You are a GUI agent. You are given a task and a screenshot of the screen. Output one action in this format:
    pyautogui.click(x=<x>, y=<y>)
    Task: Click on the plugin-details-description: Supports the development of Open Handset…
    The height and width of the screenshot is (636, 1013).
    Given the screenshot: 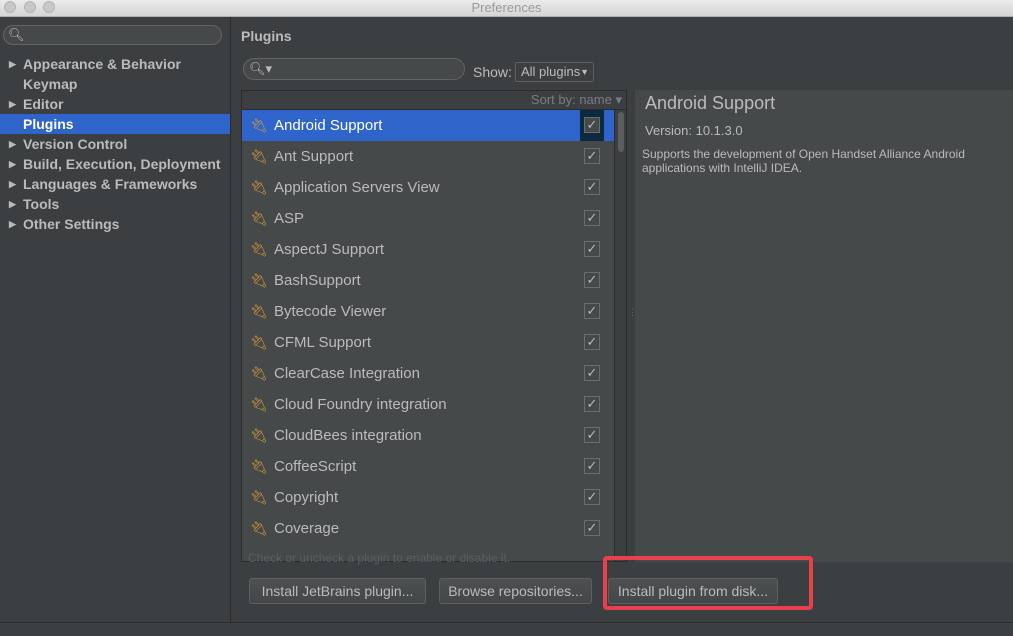 What is the action you would take?
    pyautogui.click(x=803, y=161)
    